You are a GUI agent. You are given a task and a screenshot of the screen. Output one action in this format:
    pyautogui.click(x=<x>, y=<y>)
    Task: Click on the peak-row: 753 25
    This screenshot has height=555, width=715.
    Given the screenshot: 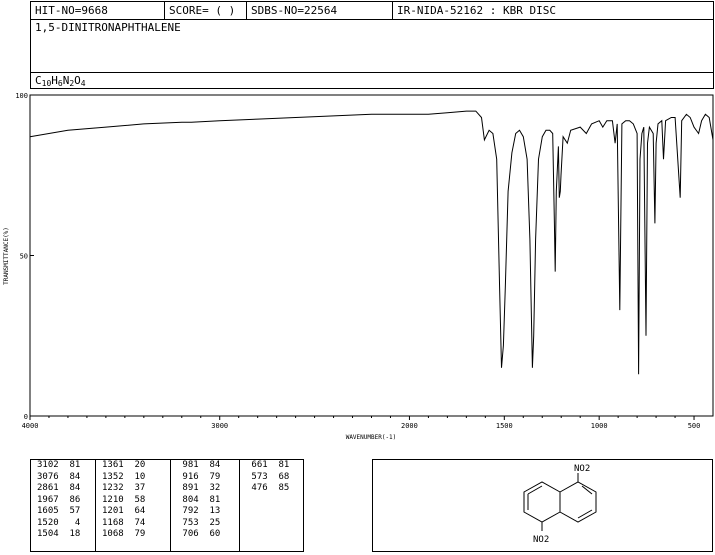 What is the action you would take?
    pyautogui.click(x=199, y=522)
    